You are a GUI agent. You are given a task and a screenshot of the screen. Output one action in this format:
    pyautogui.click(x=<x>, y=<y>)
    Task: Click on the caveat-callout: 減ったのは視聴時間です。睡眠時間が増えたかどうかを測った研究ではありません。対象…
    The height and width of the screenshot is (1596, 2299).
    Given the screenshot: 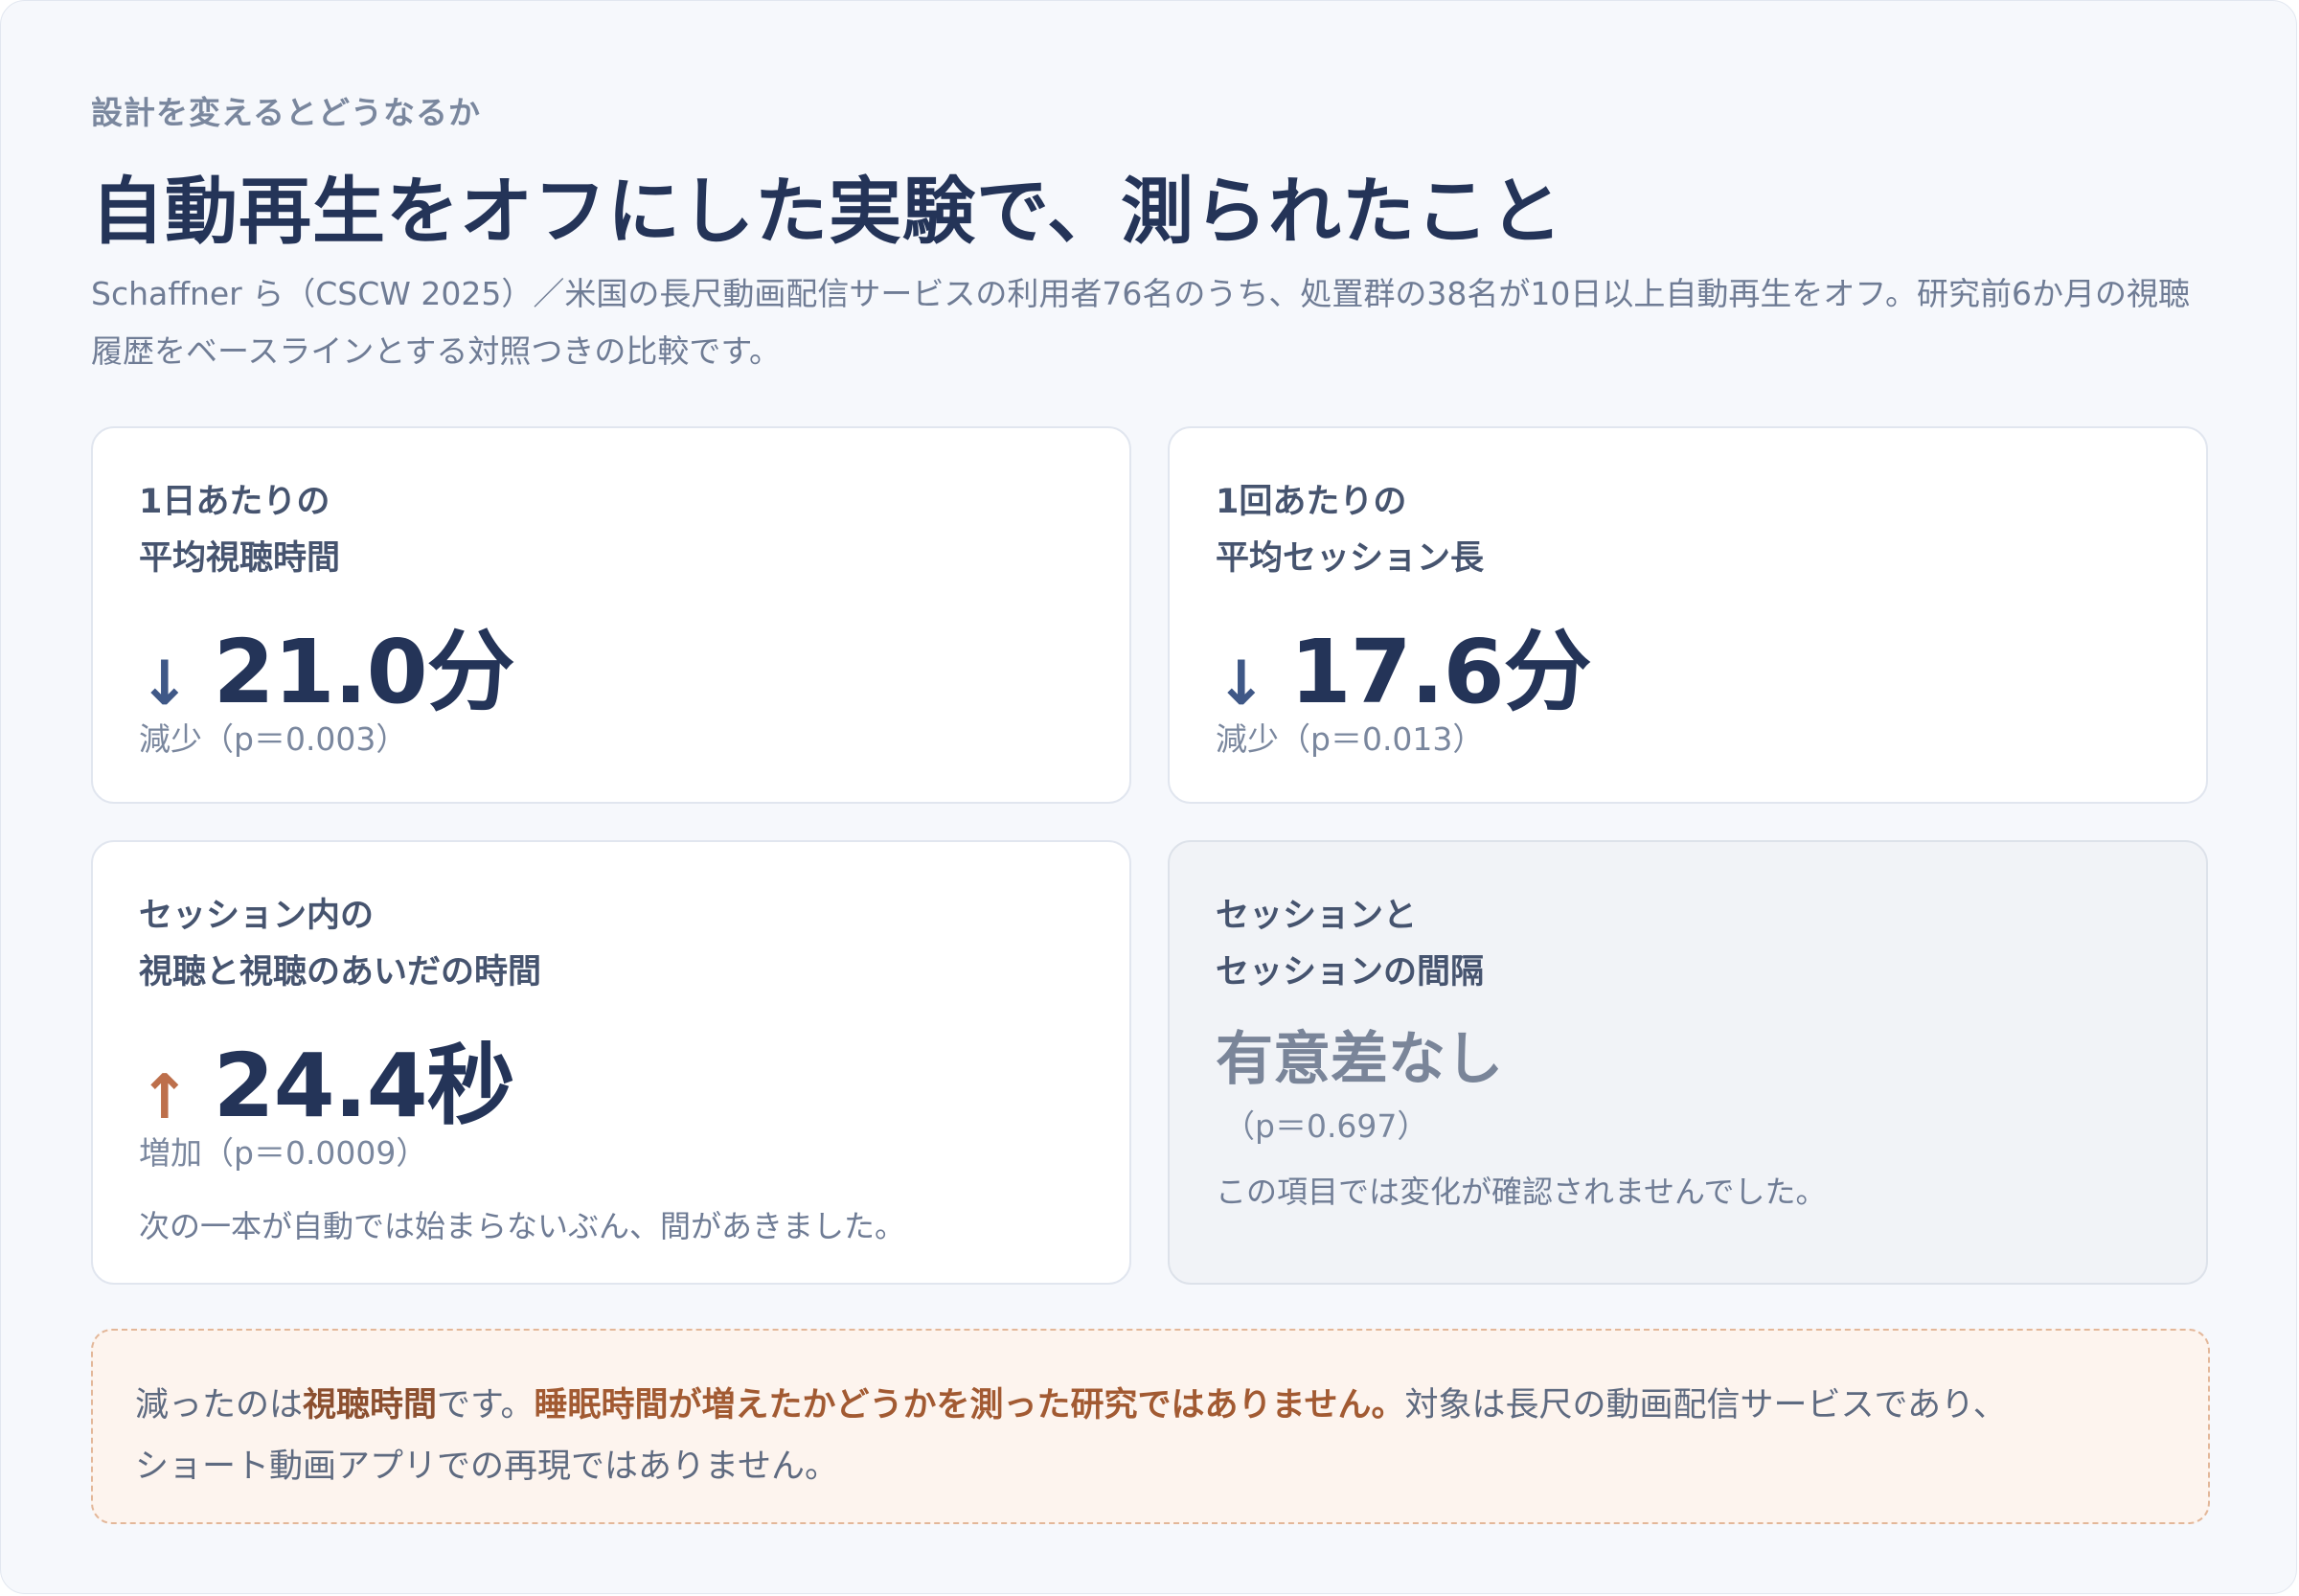 What is the action you would take?
    pyautogui.click(x=1150, y=1426)
    